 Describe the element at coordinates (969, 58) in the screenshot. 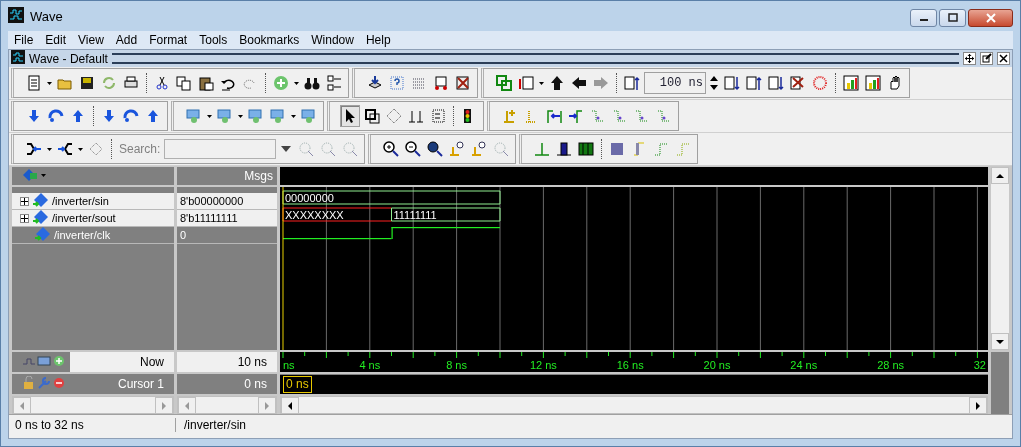

I see `undock-button` at that location.